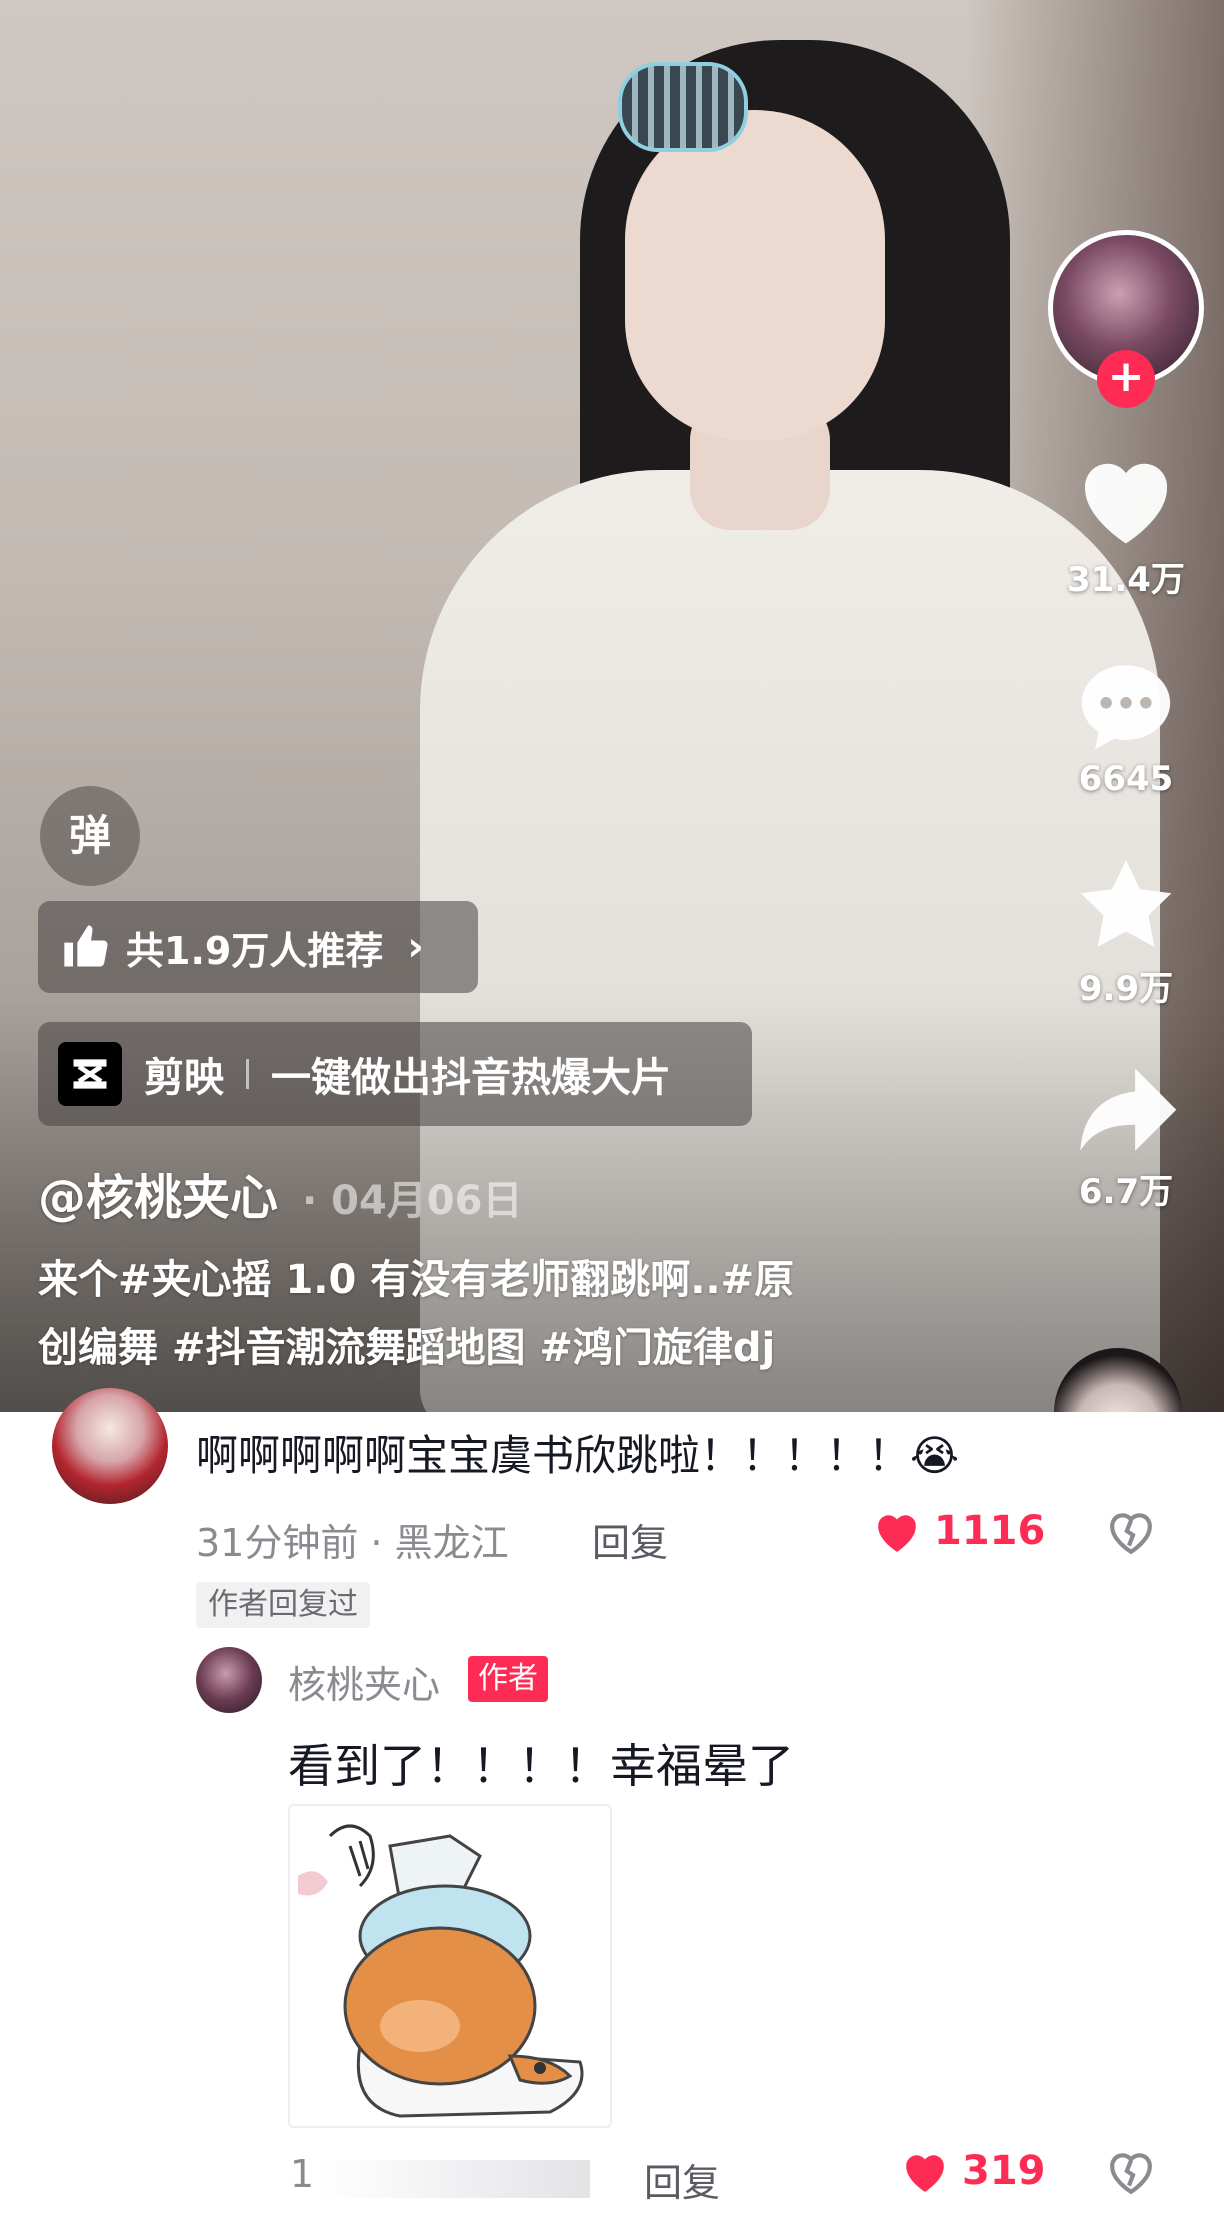 The width and height of the screenshot is (1224, 2229). Describe the element at coordinates (455, 2179) in the screenshot. I see `reply-time-redaction` at that location.